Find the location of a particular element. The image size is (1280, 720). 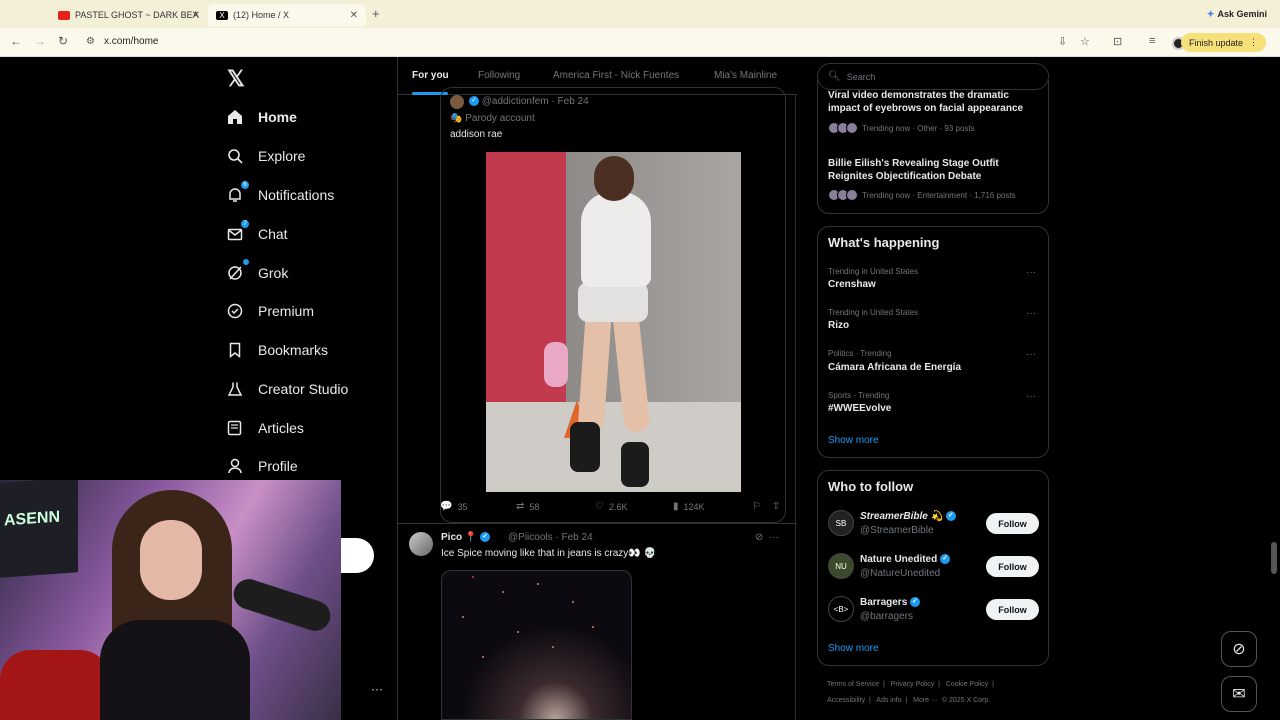

trend-item: #WWEEvolve is located at coordinates (859, 408).